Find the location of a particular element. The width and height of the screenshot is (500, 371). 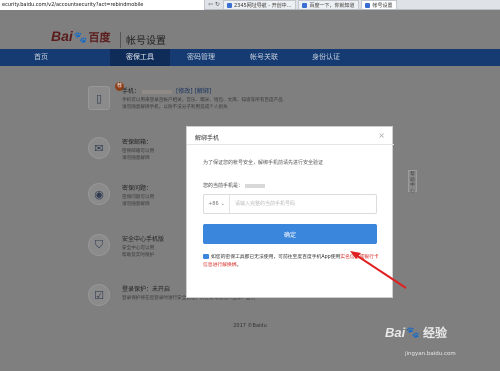

baidu-jingyan-watermark: Bai 🐾 经验 jingyan.baidu.com is located at coordinates (420, 341).